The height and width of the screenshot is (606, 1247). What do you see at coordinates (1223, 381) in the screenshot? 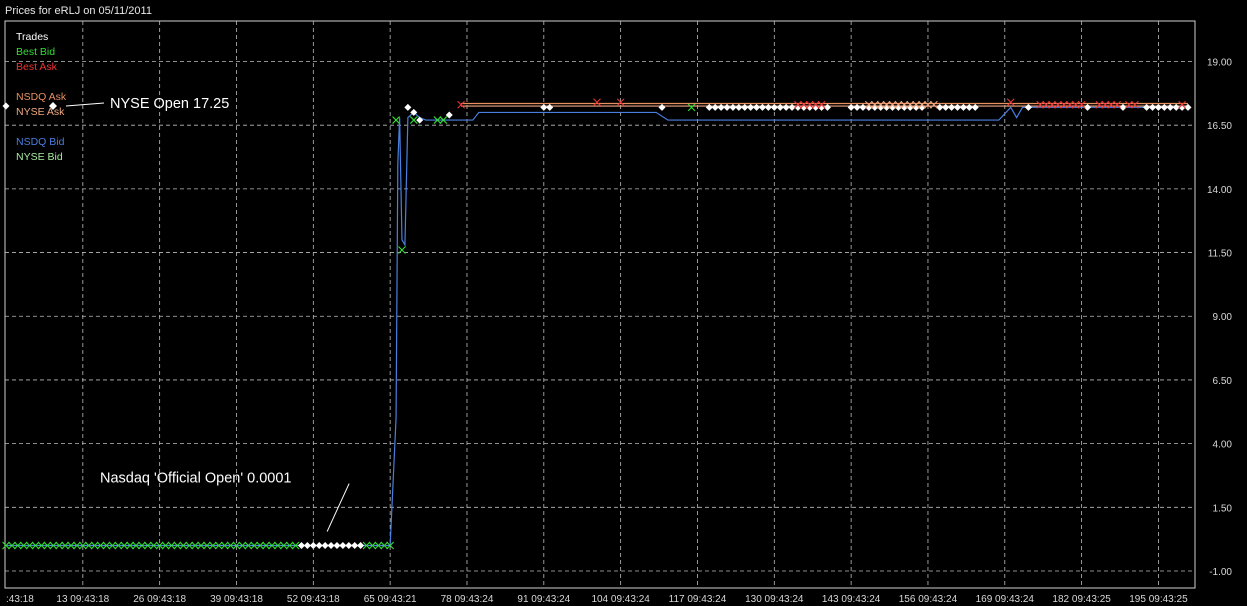
I see `y-tick-label: 6.50` at bounding box center [1223, 381].